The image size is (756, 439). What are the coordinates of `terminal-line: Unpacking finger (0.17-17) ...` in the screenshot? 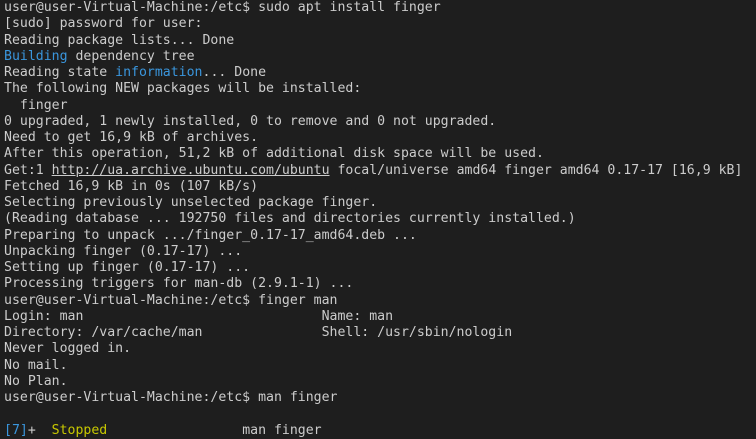 It's located at (373, 252).